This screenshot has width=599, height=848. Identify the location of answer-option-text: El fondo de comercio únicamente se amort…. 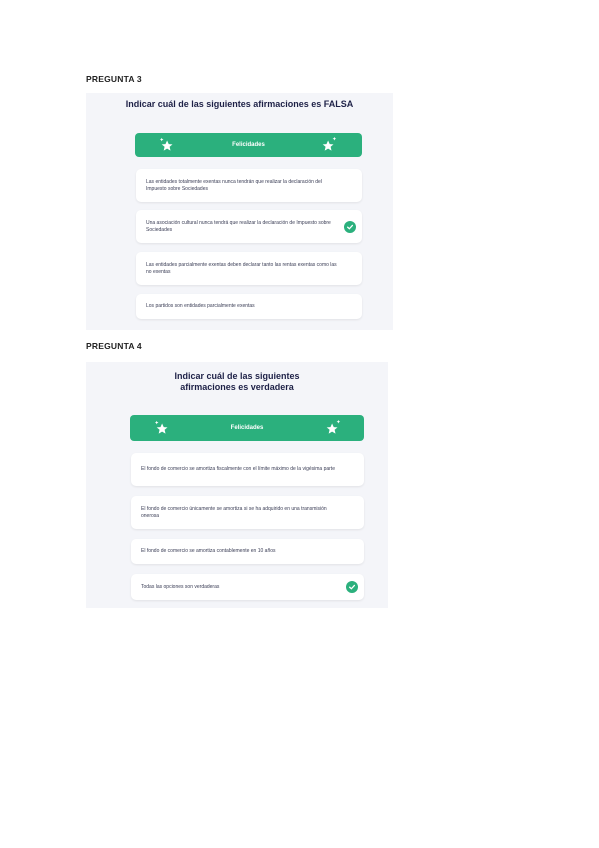
(234, 512).